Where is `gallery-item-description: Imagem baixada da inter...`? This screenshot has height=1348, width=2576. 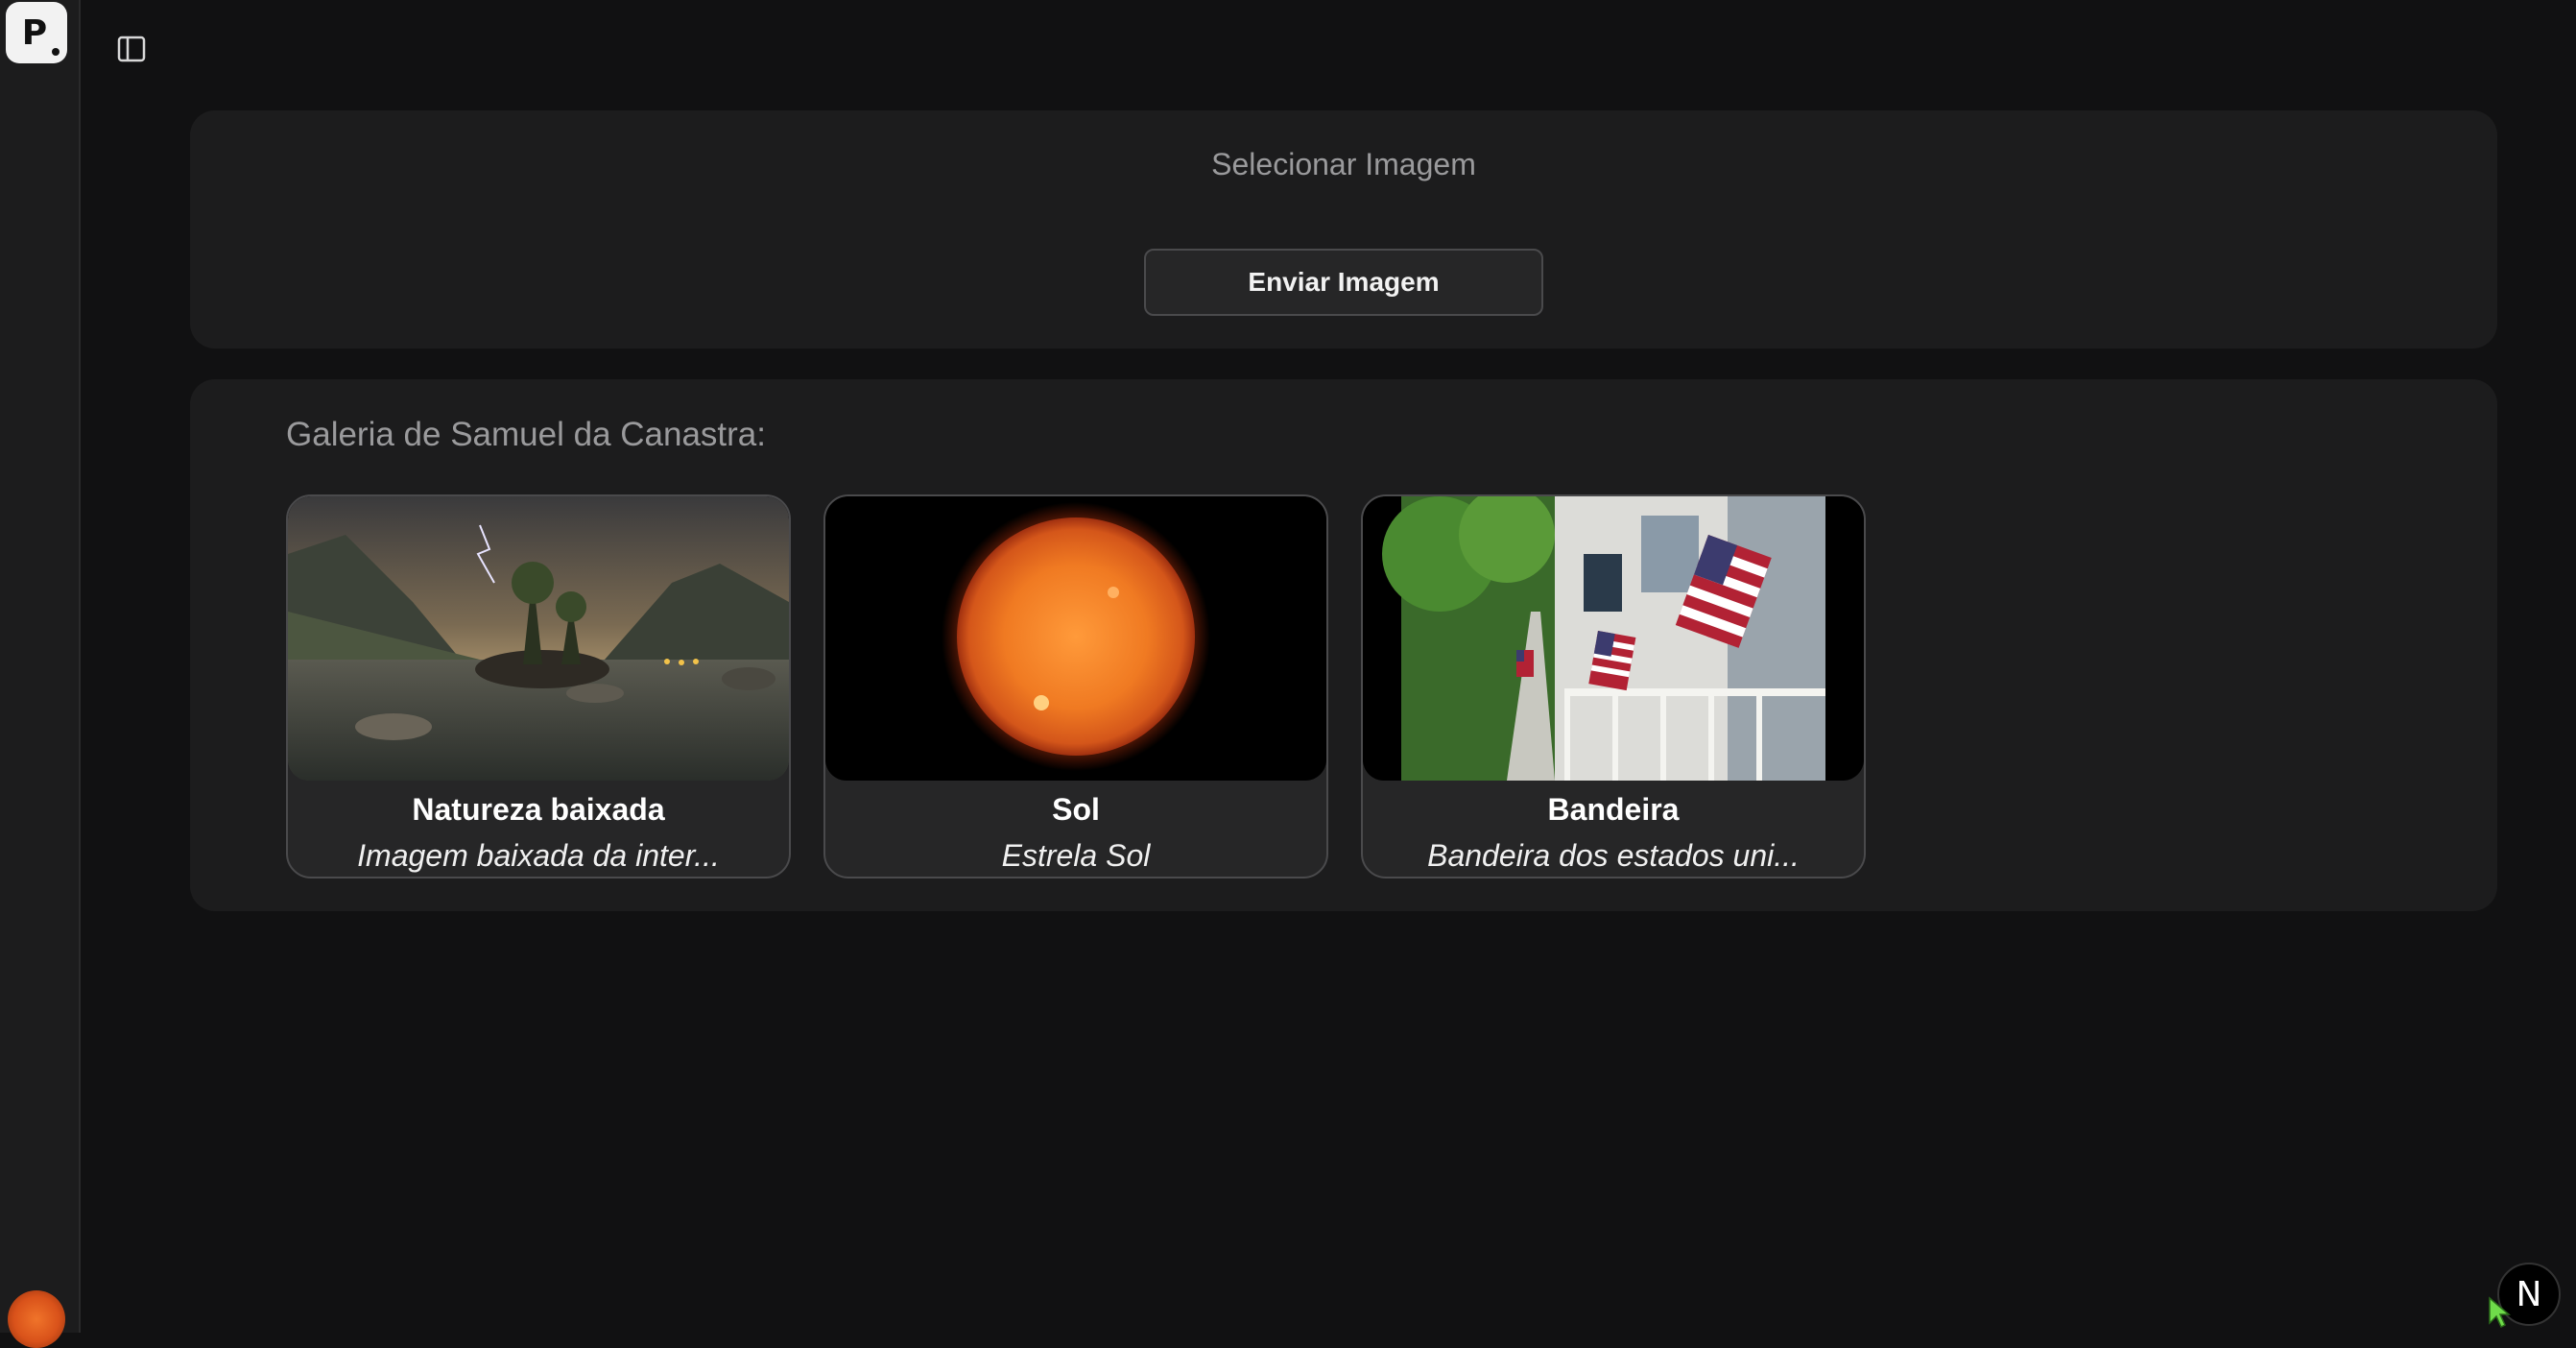
gallery-item-description: Imagem baixada da inter... is located at coordinates (538, 856).